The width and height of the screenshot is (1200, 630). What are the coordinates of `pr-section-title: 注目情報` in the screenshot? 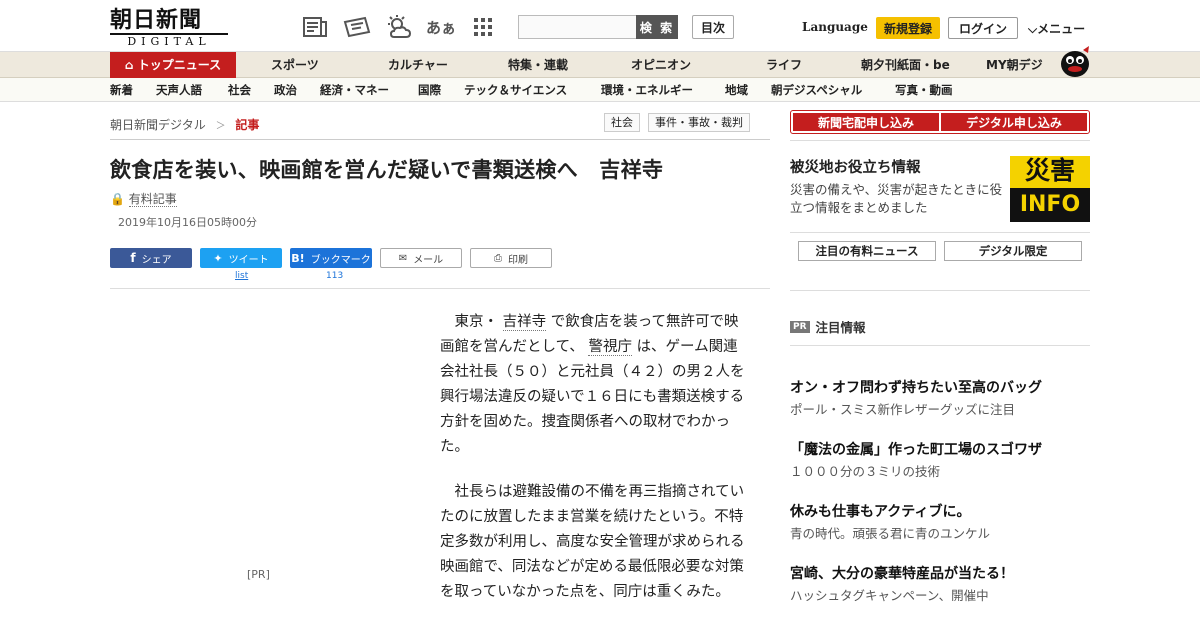 It's located at (840, 327).